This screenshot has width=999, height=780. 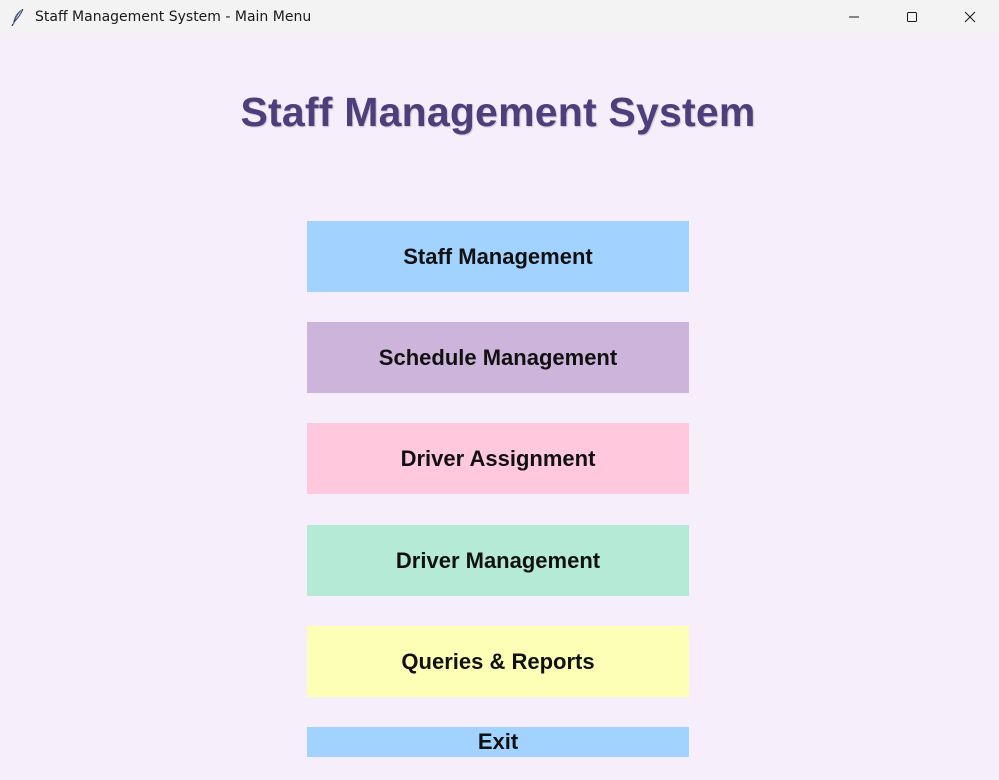 I want to click on feather-icon, so click(x=17, y=17).